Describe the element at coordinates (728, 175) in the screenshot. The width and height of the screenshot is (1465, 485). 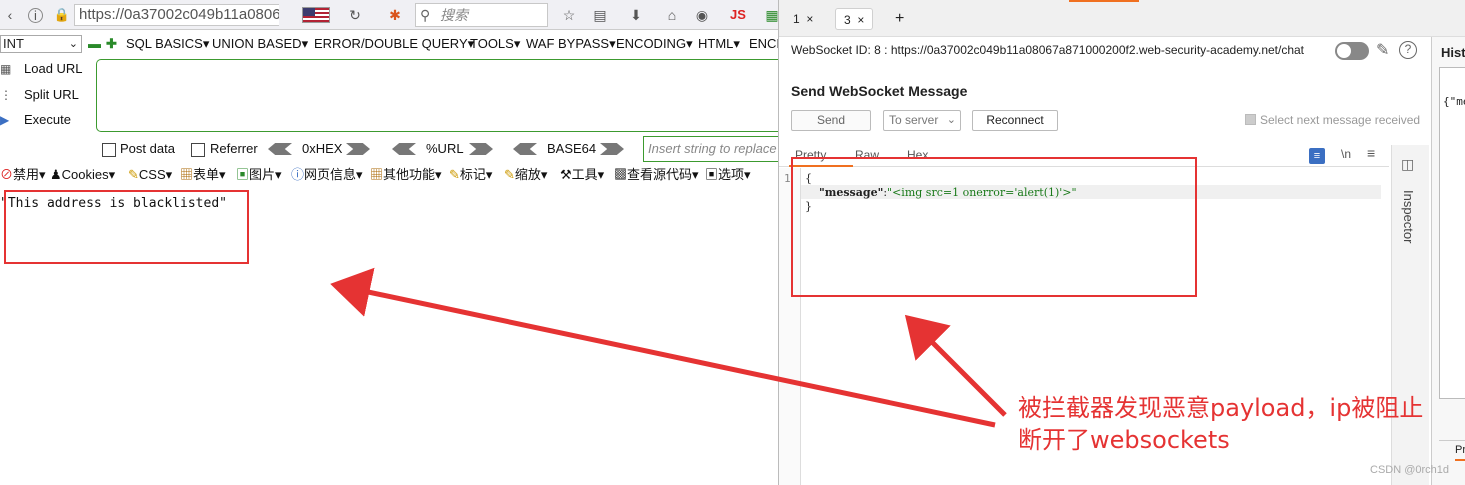
I see `tool-options: ▣选项▾` at that location.